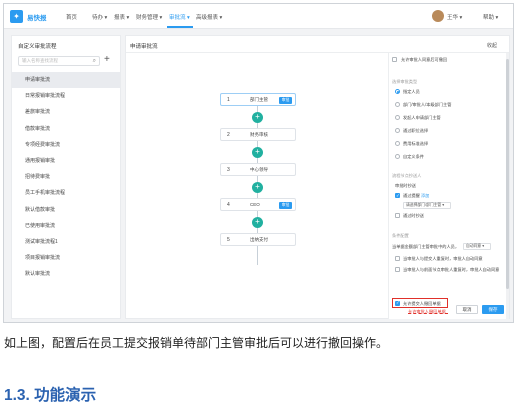 Image resolution: width=517 pixels, height=416 pixels. What do you see at coordinates (424, 59) in the screenshot?
I see `setting-label: 允许审批人同意后可撤回` at bounding box center [424, 59].